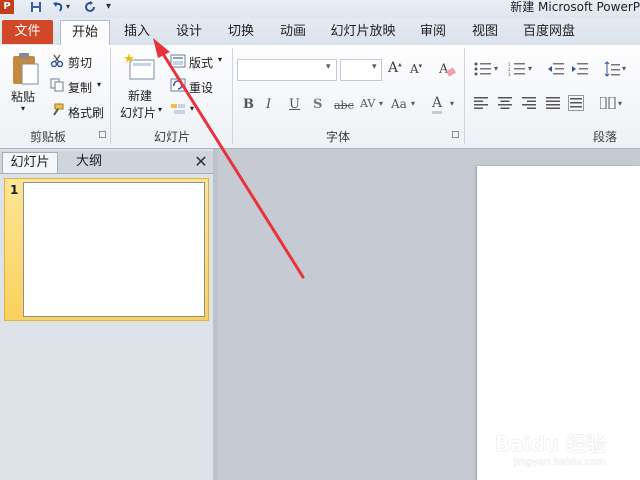 Image resolution: width=640 pixels, height=480 pixels. I want to click on new-slide-dropdown-icon: ▾, so click(160, 109).